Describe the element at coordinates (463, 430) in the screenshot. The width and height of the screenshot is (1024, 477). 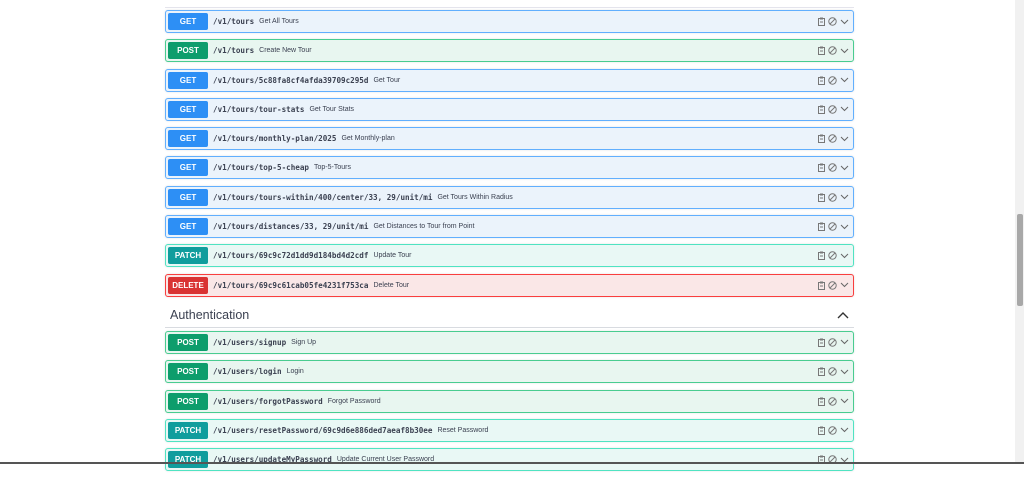
I see `operation-summary: Reset Password` at that location.